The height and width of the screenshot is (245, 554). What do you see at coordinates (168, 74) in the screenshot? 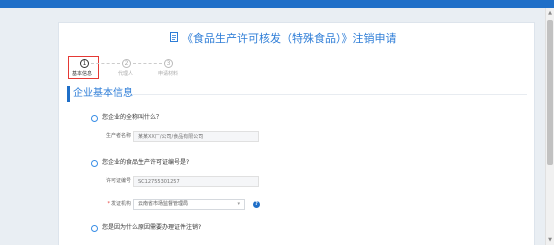
I see `step-3-label: 申请材料` at bounding box center [168, 74].